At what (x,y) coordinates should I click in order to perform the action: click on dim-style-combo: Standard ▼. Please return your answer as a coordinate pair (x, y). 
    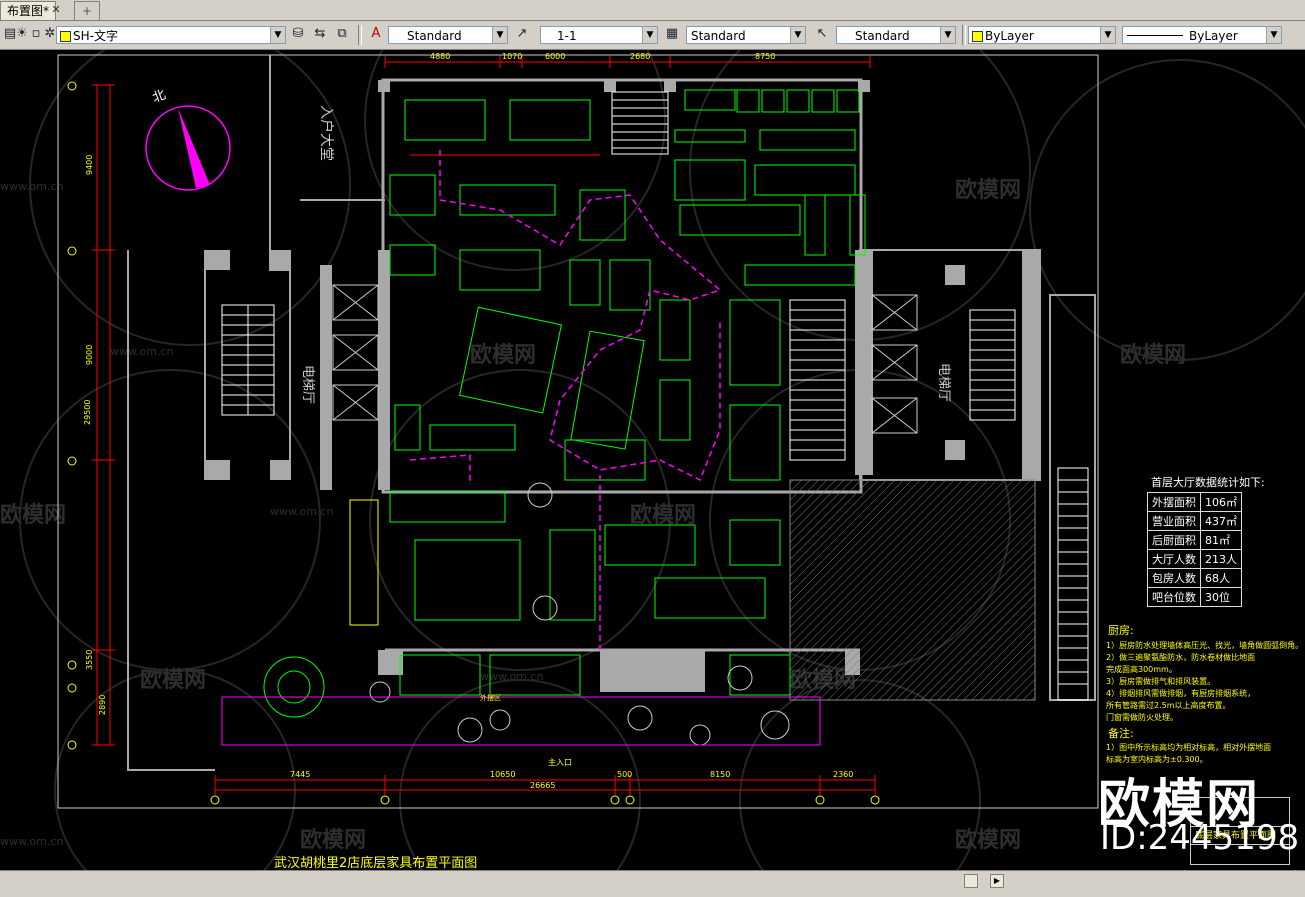
    Looking at the image, I should click on (448, 35).